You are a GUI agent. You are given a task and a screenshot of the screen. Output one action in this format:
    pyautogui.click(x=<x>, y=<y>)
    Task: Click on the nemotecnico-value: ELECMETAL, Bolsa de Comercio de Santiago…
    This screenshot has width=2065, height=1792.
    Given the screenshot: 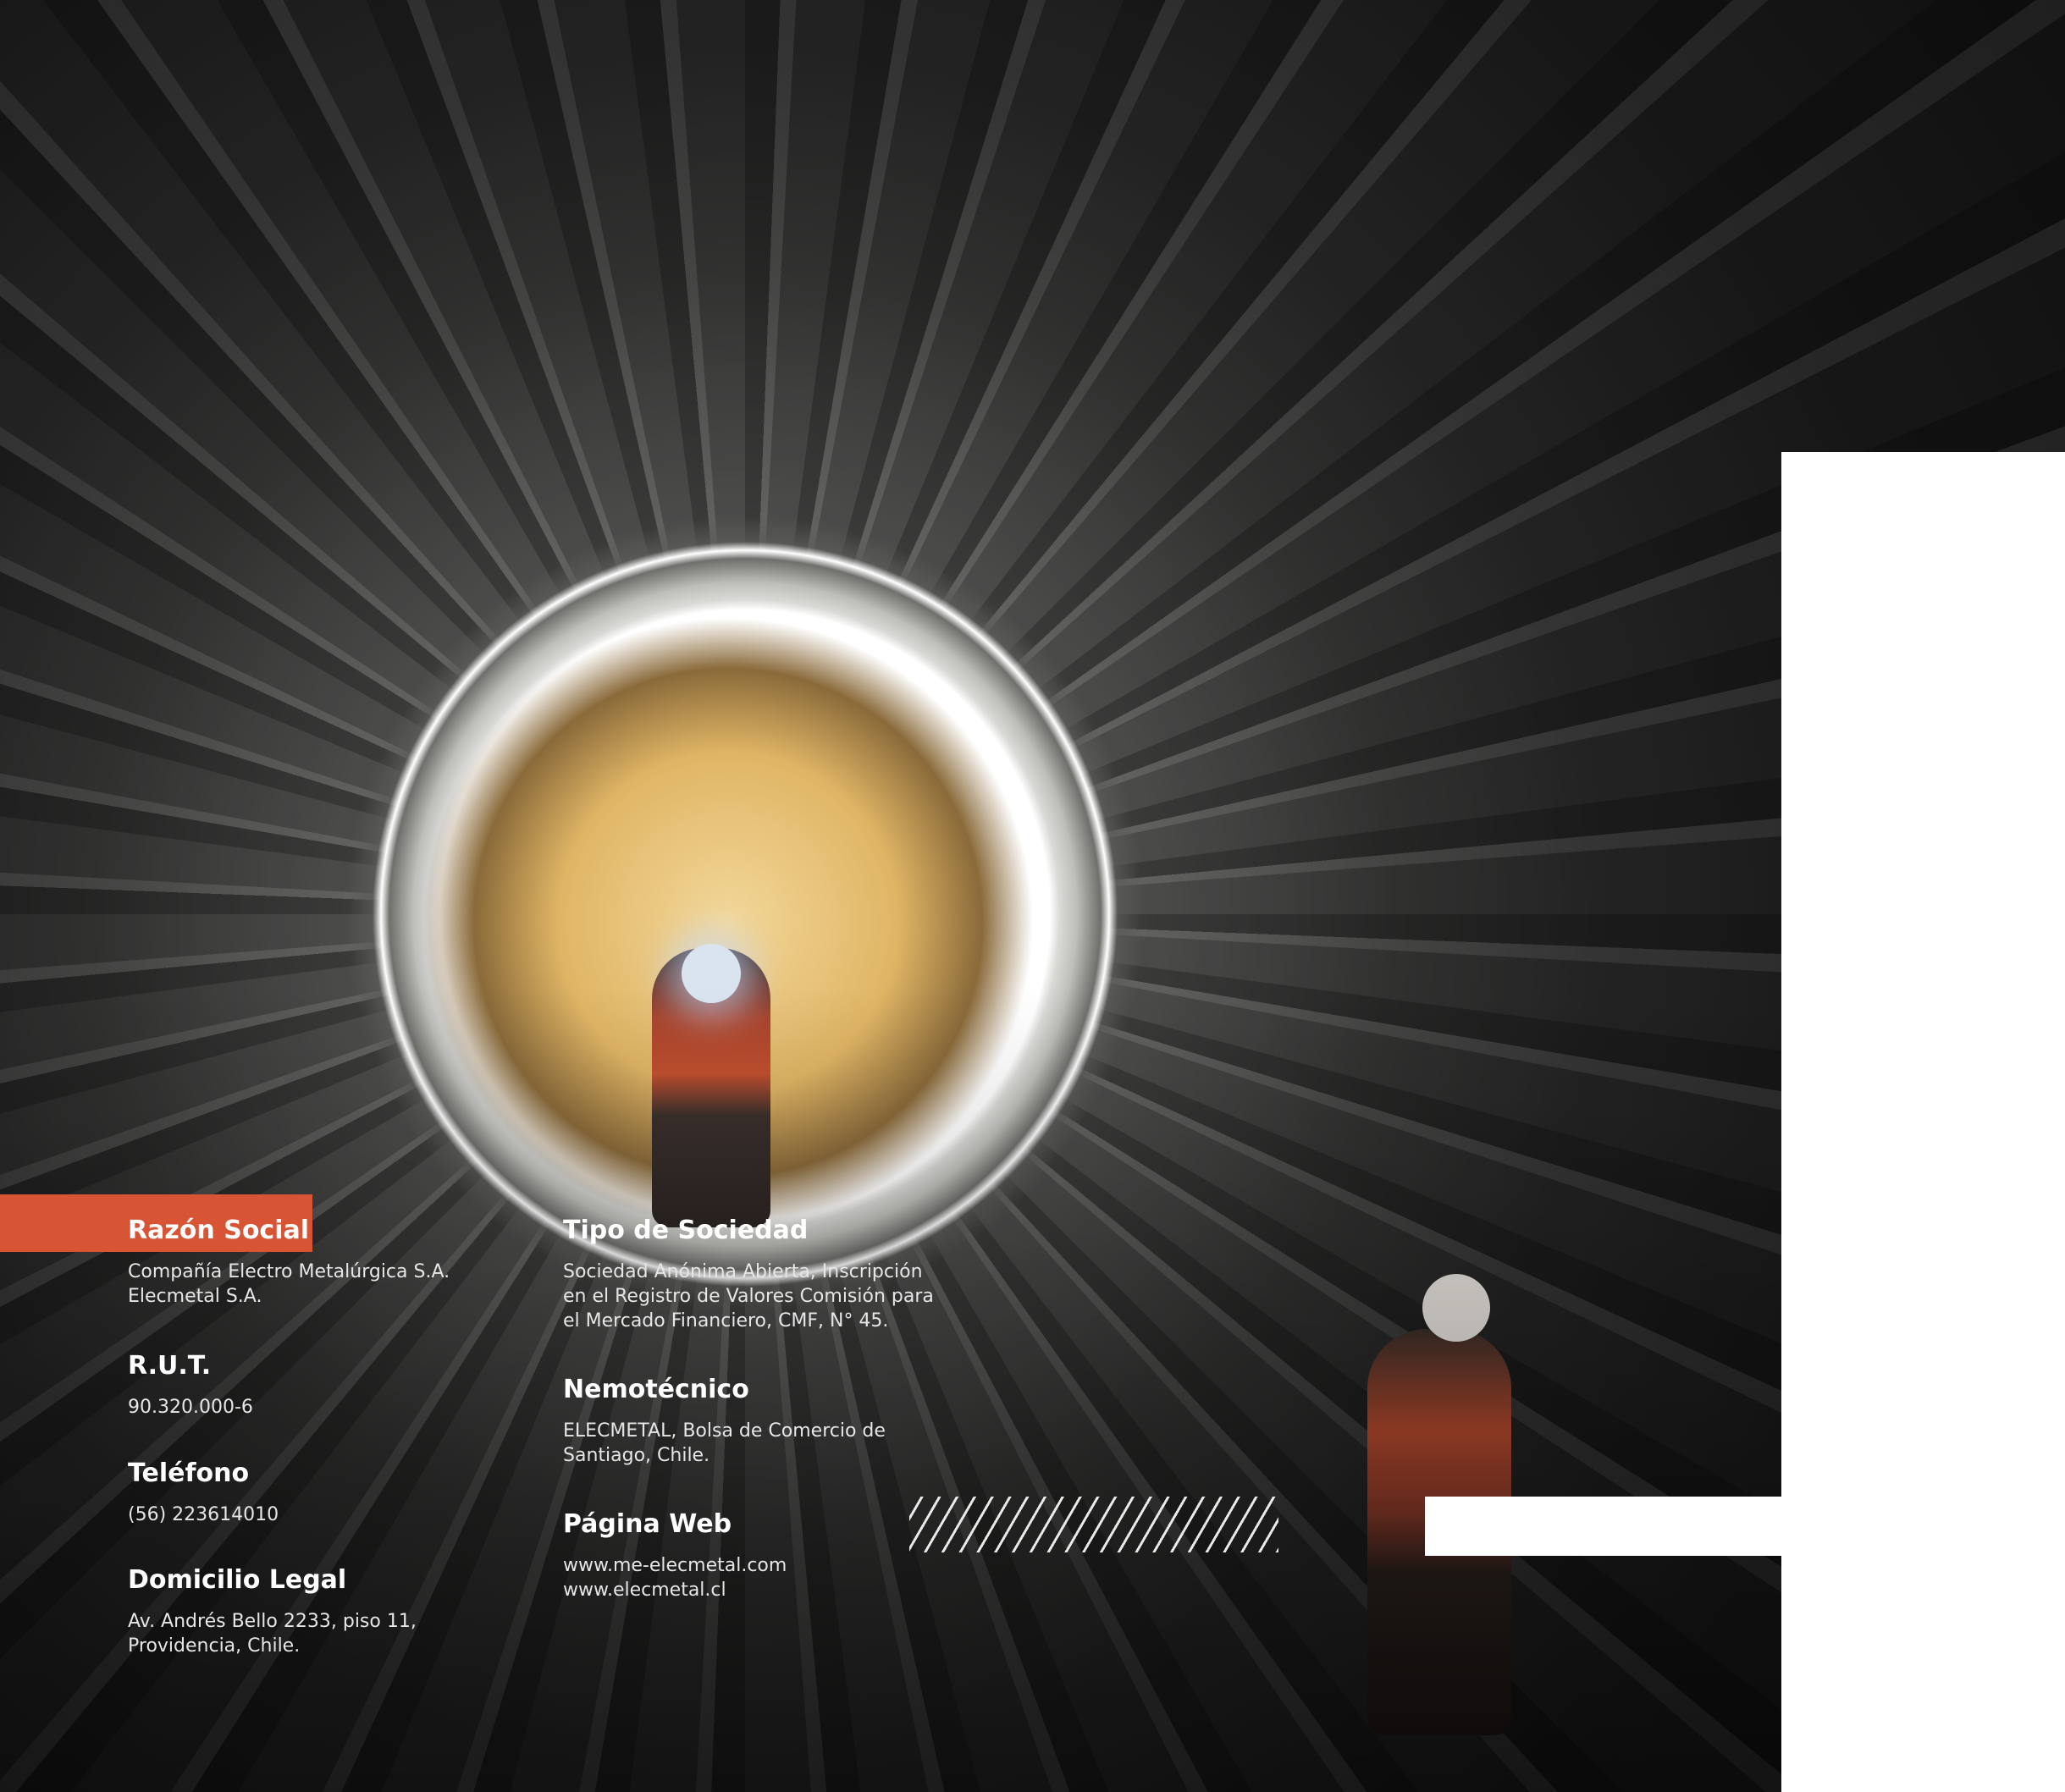 What is the action you would take?
    pyautogui.click(x=724, y=1443)
    